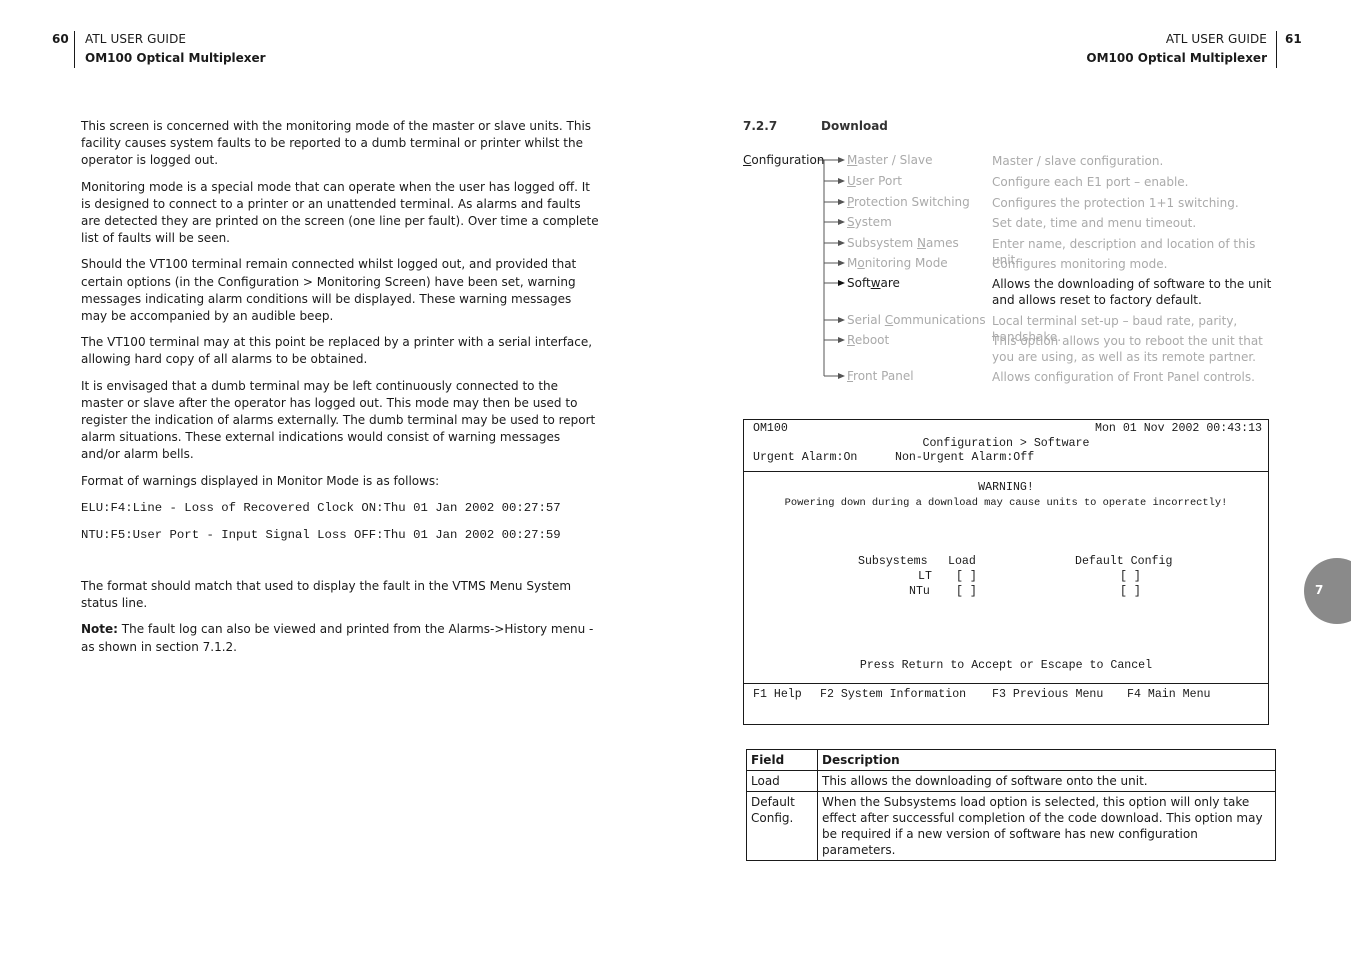  I want to click on menu-item: Subsystem Names, so click(903, 243).